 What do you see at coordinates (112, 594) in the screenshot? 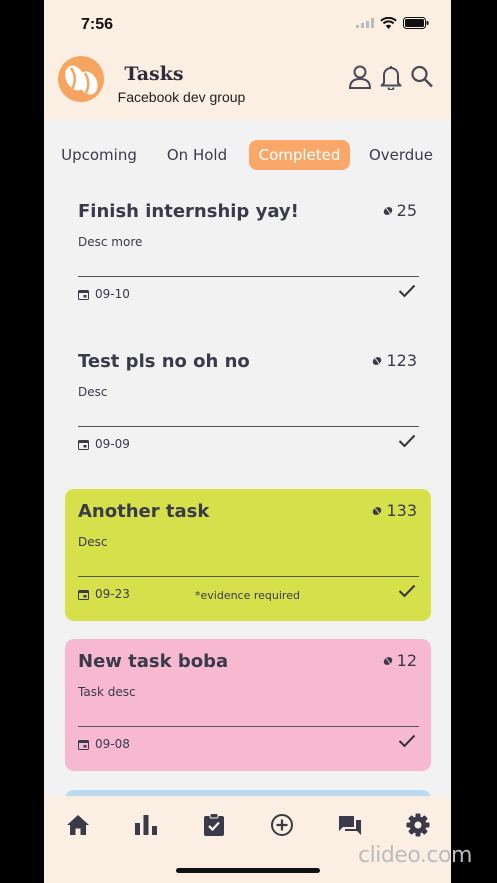
I see `task-date-value: 09-23` at bounding box center [112, 594].